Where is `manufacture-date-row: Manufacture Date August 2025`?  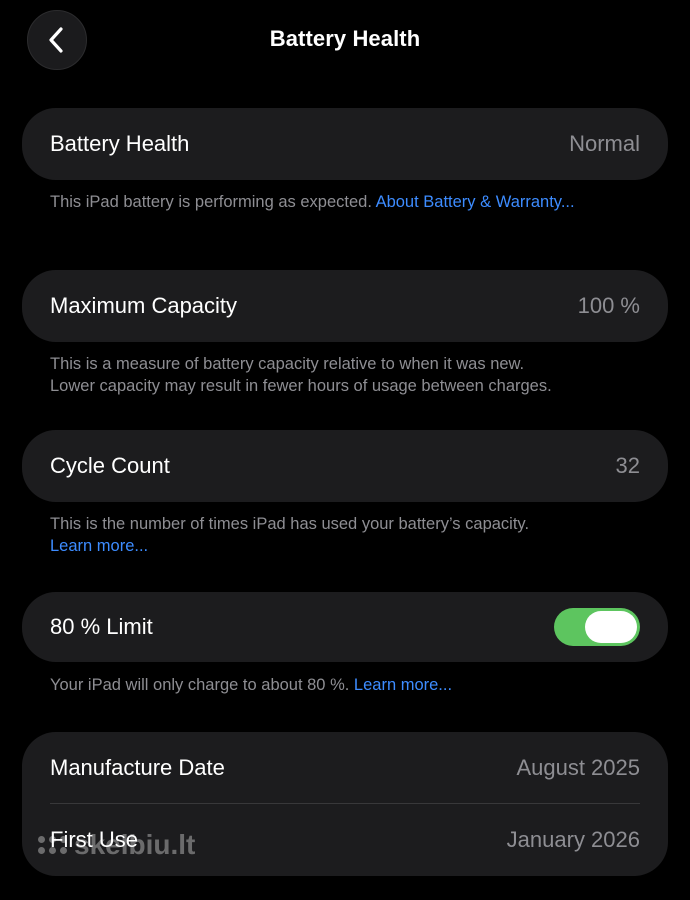 manufacture-date-row: Manufacture Date August 2025 is located at coordinates (345, 768).